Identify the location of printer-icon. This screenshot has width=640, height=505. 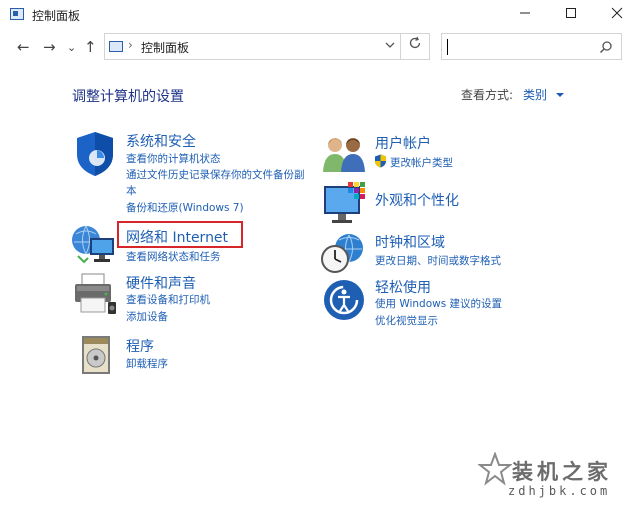
(95, 293).